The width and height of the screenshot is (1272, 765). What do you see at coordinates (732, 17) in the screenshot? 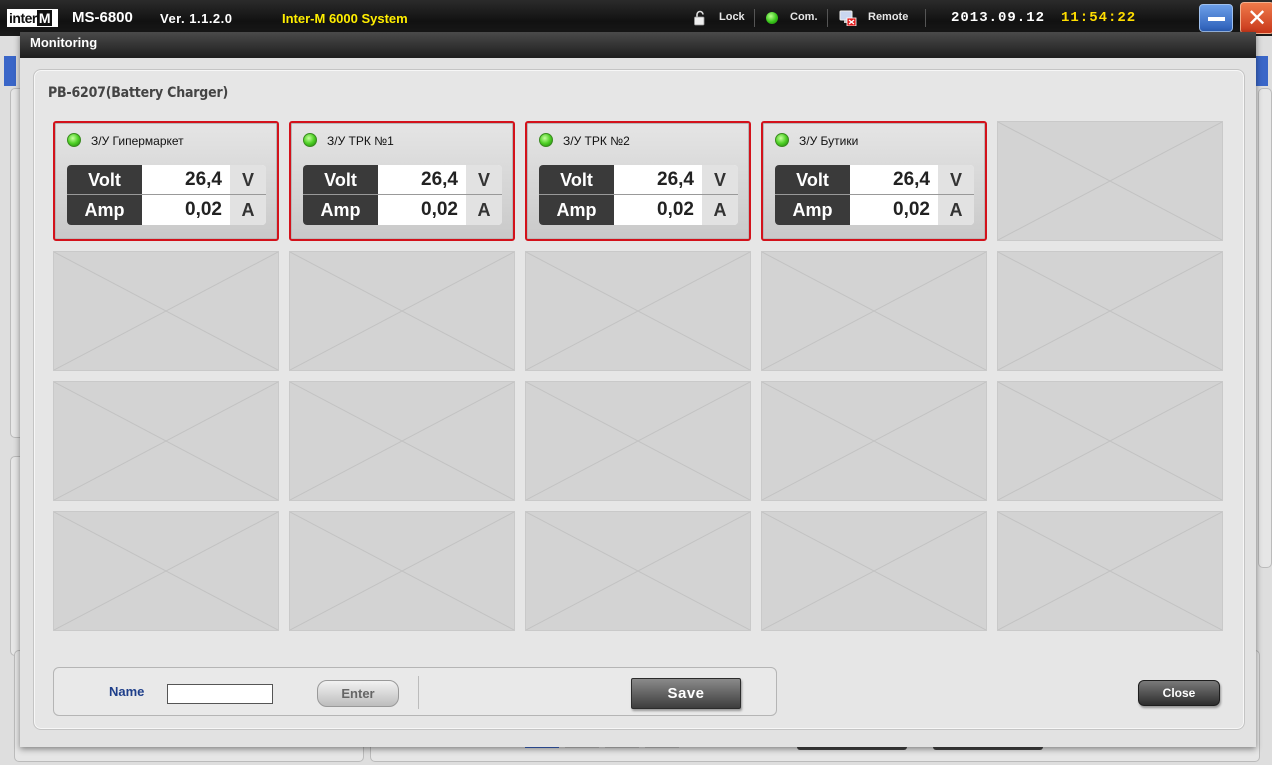
I see `lock-label: Lock` at bounding box center [732, 17].